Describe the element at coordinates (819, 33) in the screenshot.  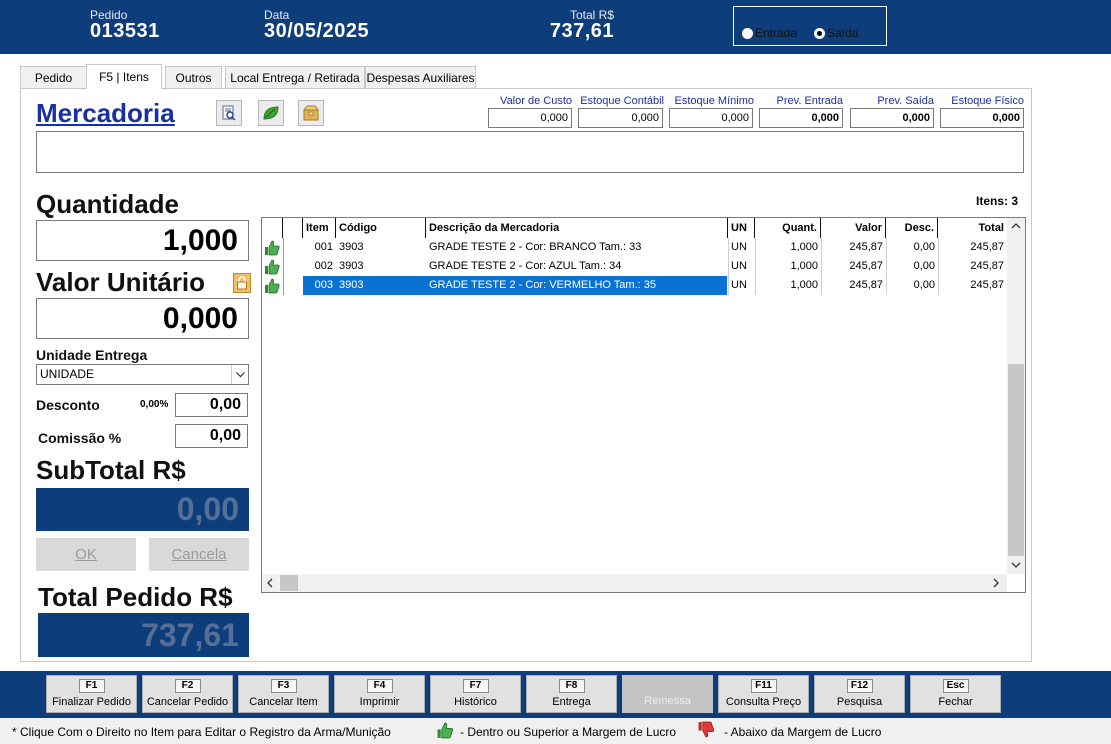
I see `radio-saida-dot` at that location.